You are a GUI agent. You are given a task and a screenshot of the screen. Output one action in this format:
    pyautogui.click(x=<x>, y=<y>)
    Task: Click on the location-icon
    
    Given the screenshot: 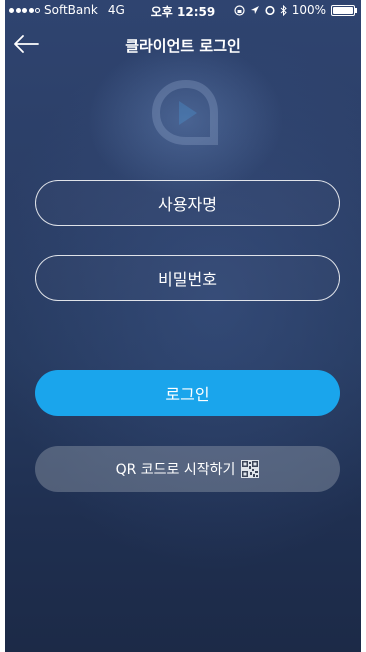 What is the action you would take?
    pyautogui.click(x=254, y=10)
    